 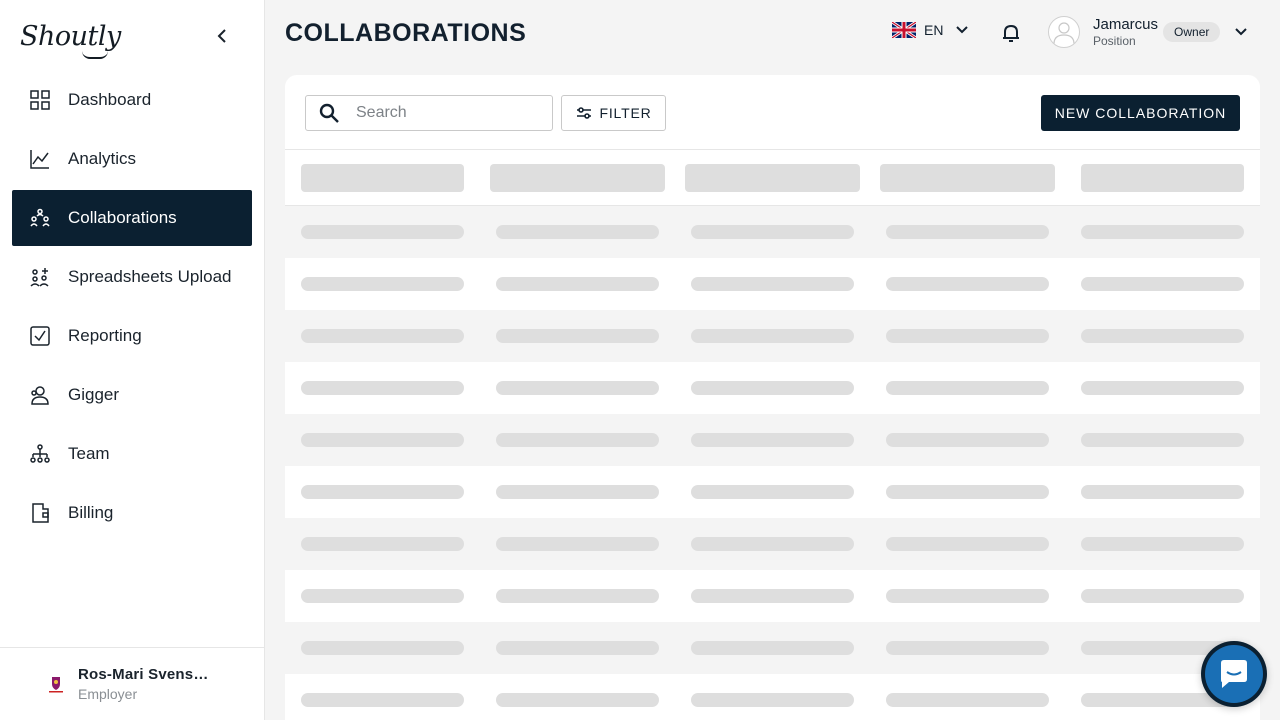 I want to click on user-name: Jamarcus, so click(x=1126, y=24).